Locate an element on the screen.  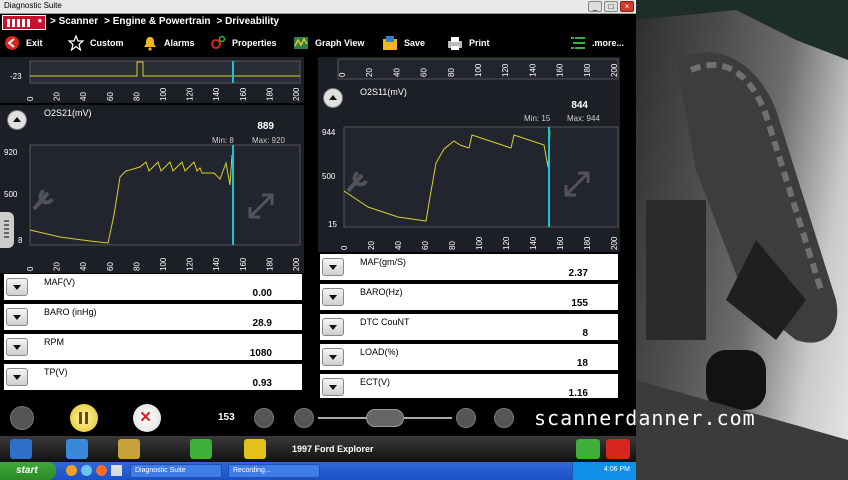
param-value: 155 is located at coordinates (579, 303).